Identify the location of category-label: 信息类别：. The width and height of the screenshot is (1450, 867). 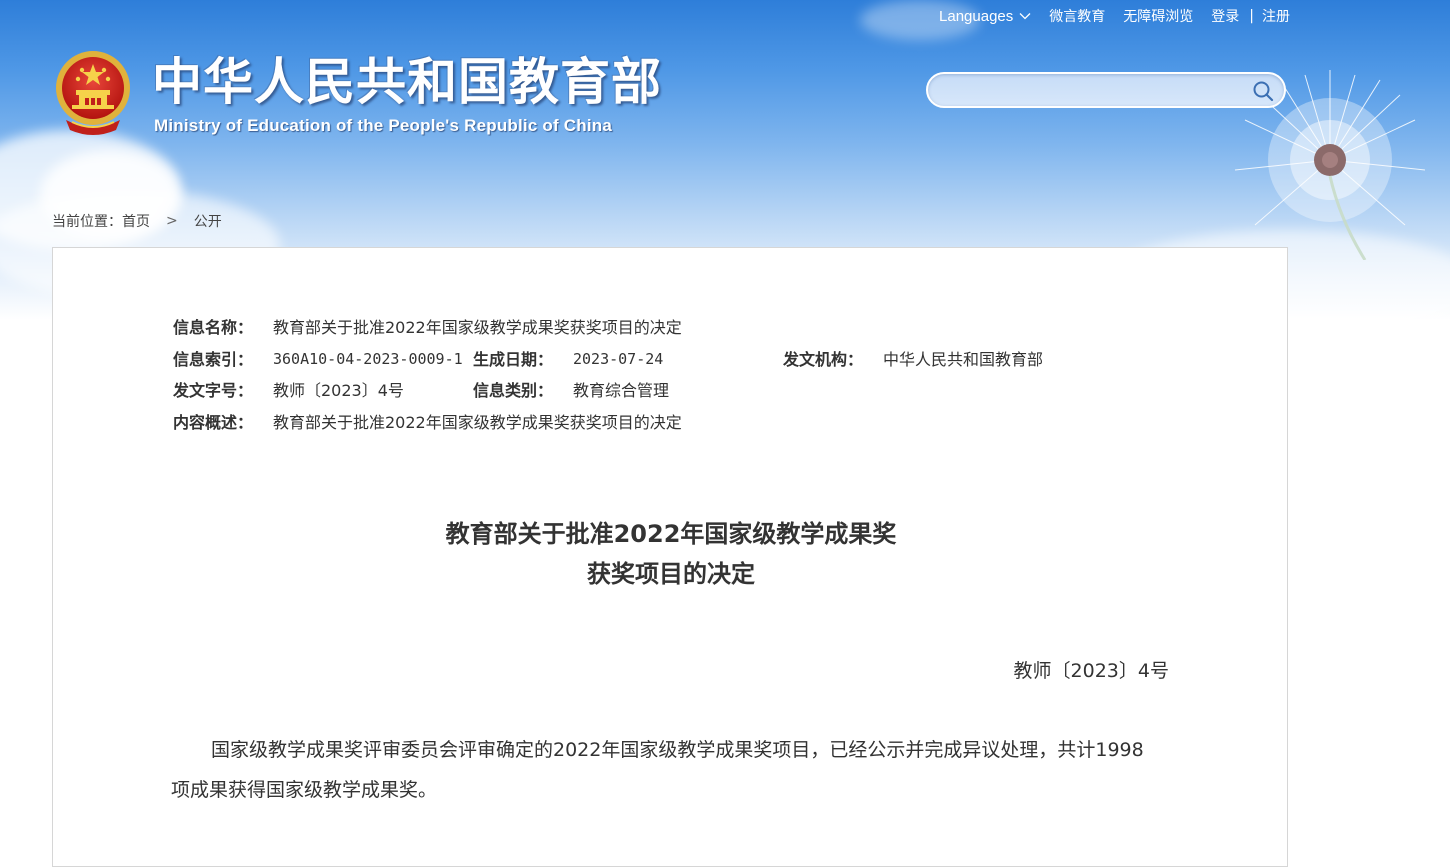
(513, 390).